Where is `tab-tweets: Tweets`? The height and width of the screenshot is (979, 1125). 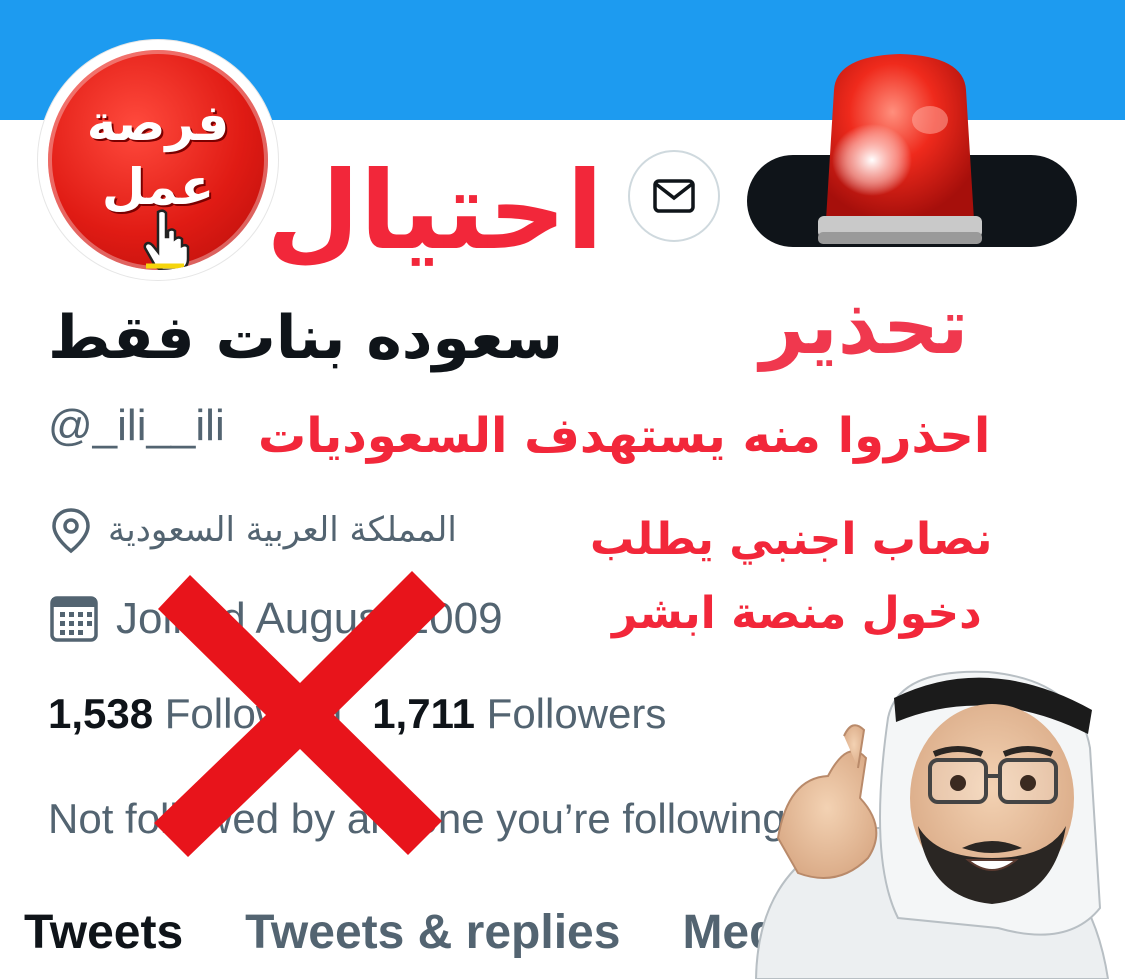 tab-tweets: Tweets is located at coordinates (103, 935).